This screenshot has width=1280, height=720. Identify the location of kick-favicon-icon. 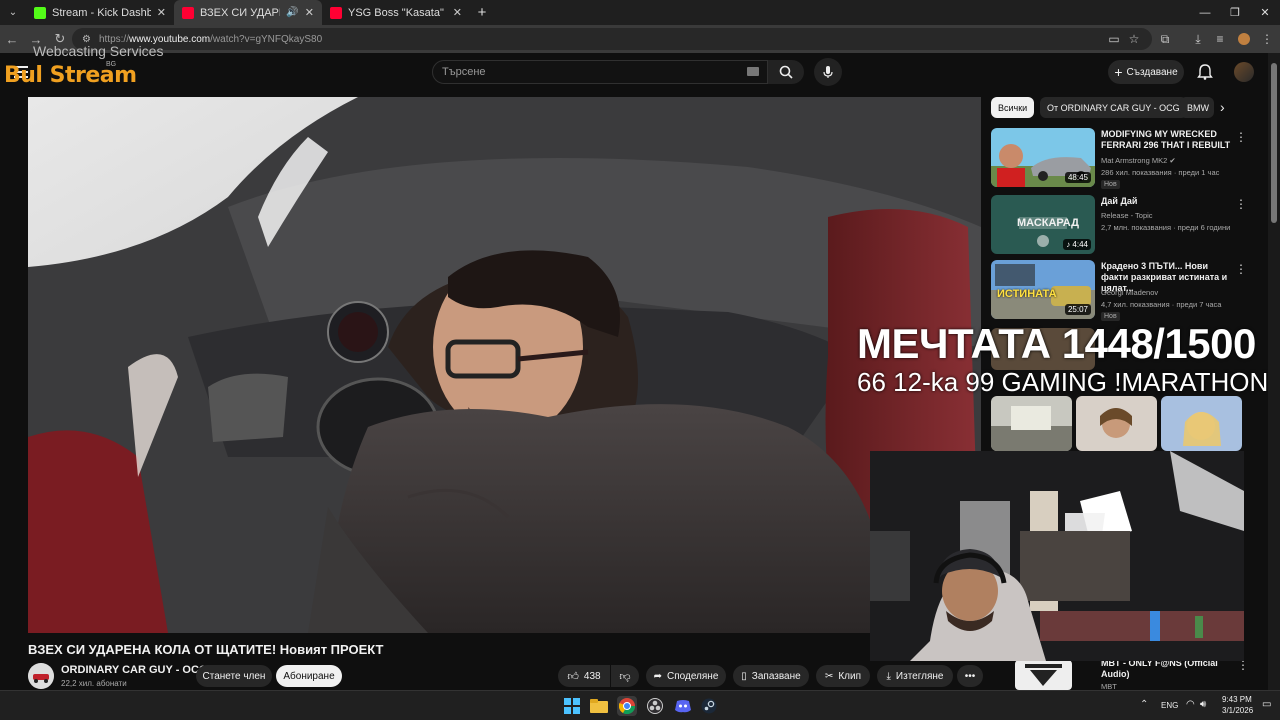
(40, 12).